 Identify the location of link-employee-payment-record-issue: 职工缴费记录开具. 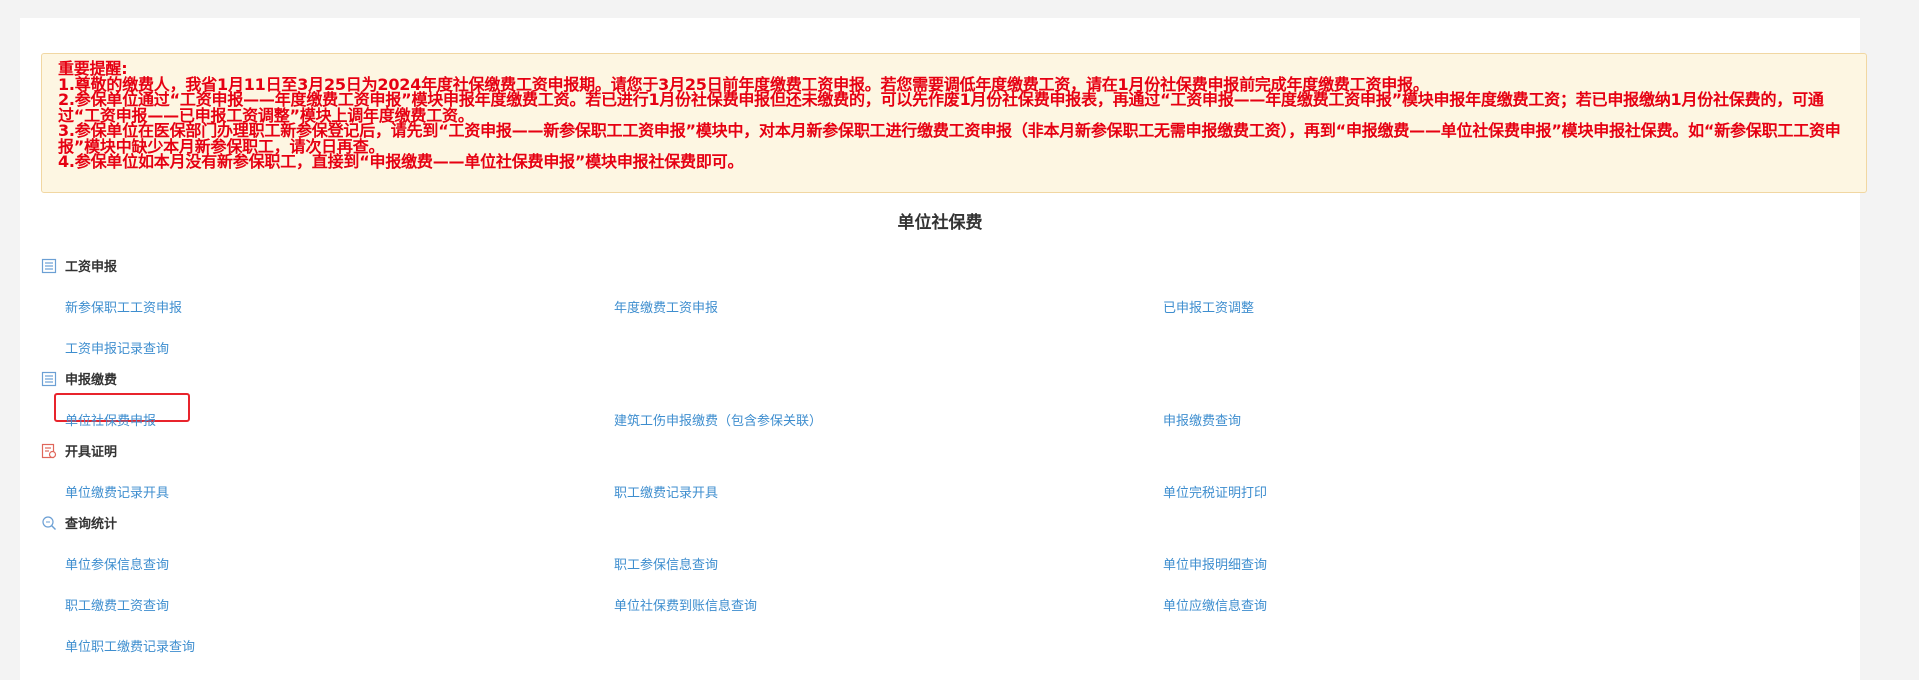
(666, 491).